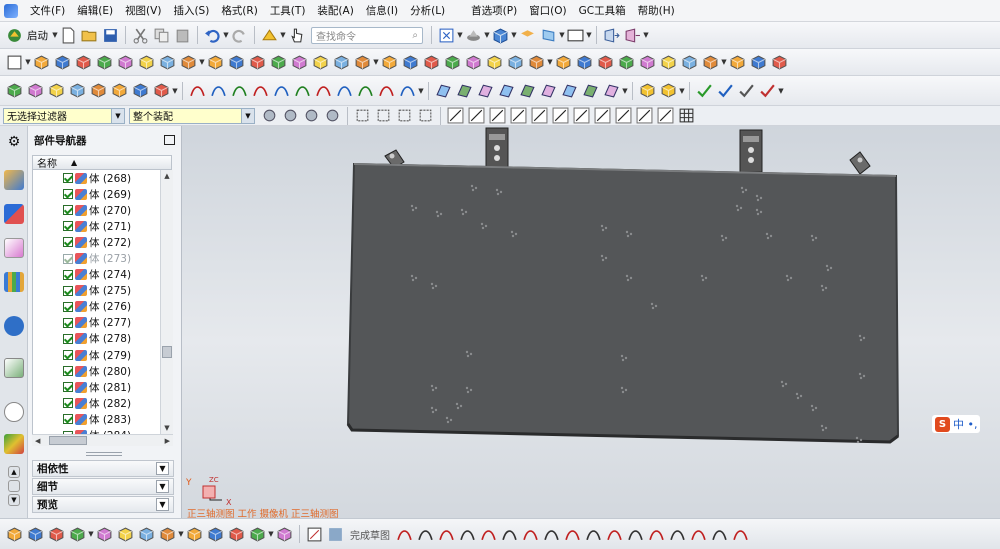 This screenshot has width=1000, height=549. I want to click on selection-method-icon, so click(311, 115).